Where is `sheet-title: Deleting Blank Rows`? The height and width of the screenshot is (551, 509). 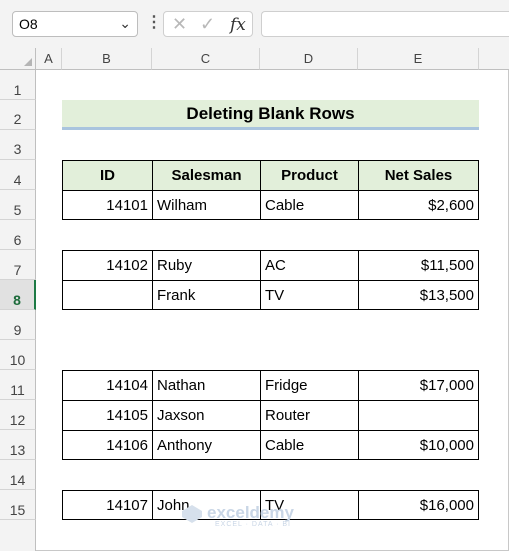 sheet-title: Deleting Blank Rows is located at coordinates (270, 115).